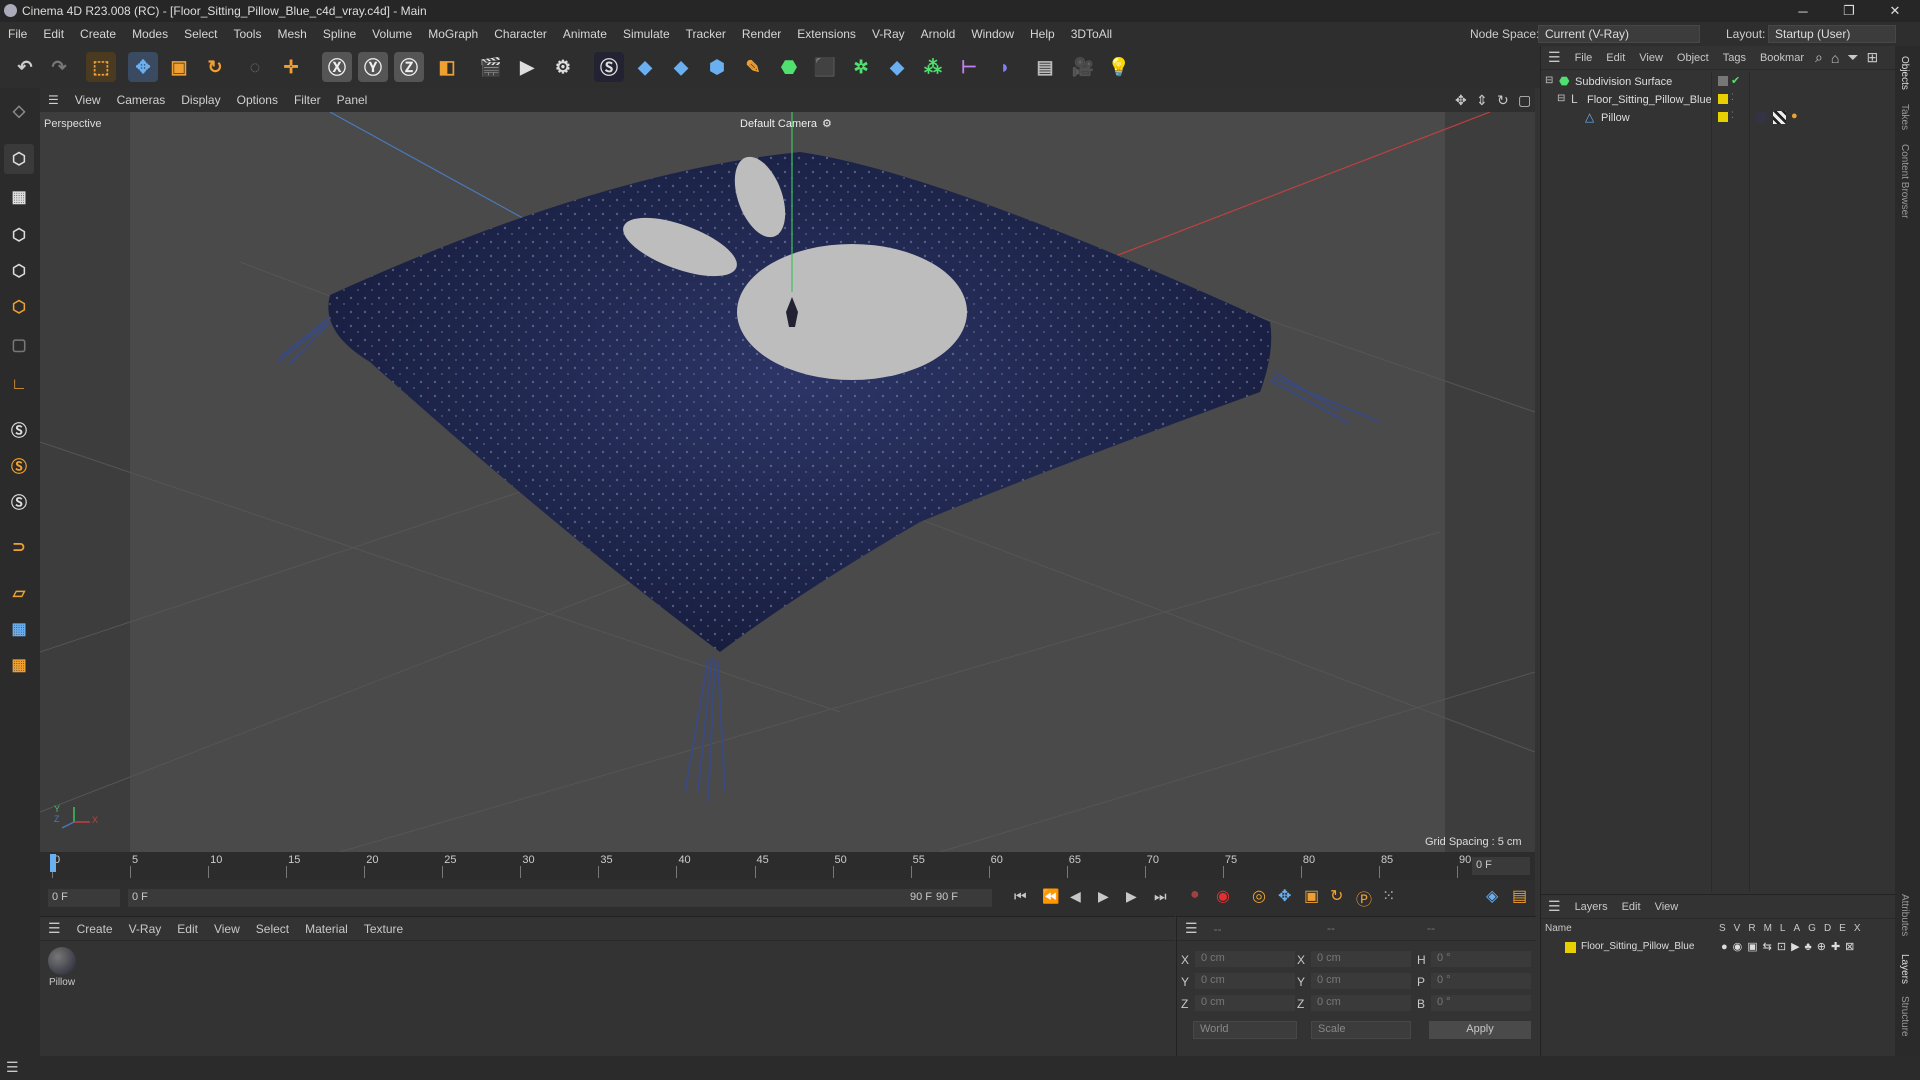 The image size is (1920, 1080). What do you see at coordinates (1783, 928) in the screenshot?
I see `flag-l: L` at bounding box center [1783, 928].